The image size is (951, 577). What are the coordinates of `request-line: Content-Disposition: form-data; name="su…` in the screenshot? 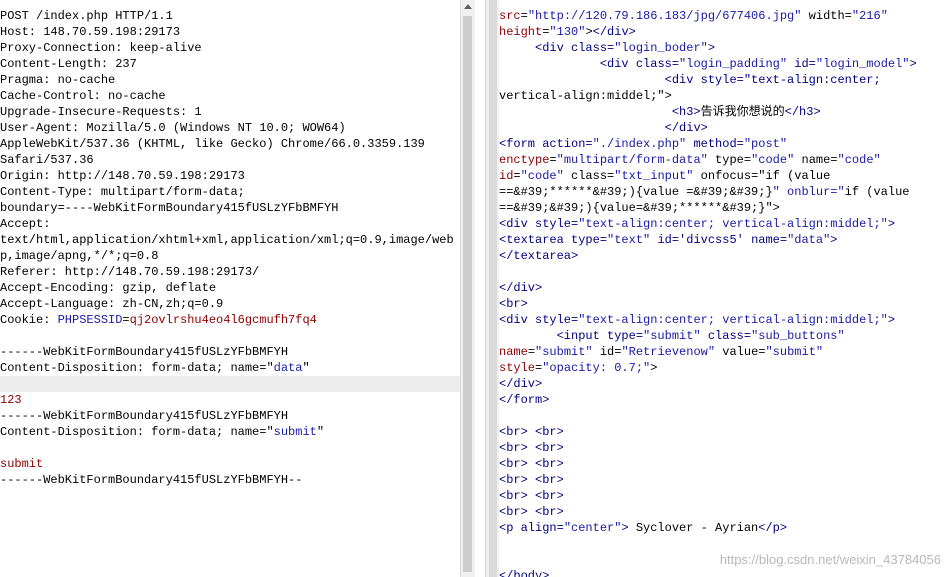 It's located at (162, 432).